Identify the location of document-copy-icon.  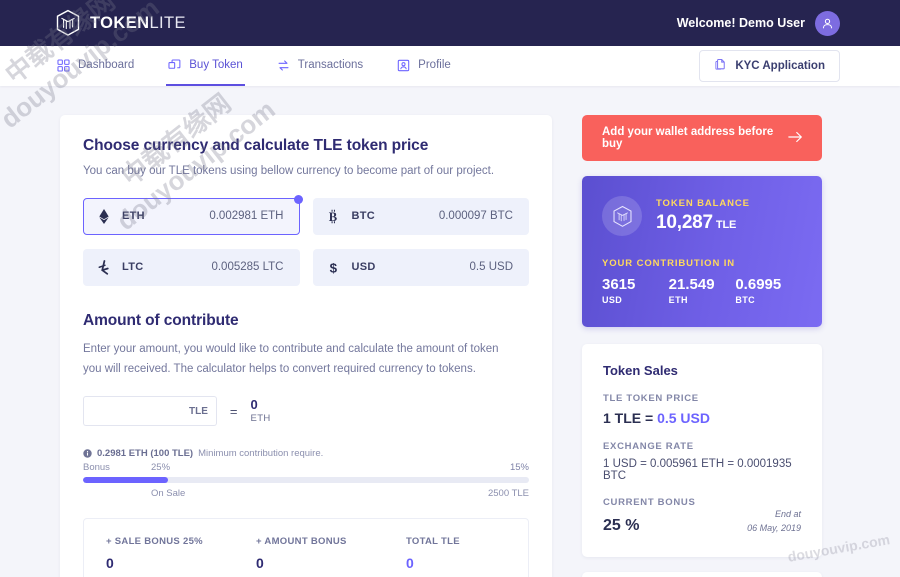
(720, 66).